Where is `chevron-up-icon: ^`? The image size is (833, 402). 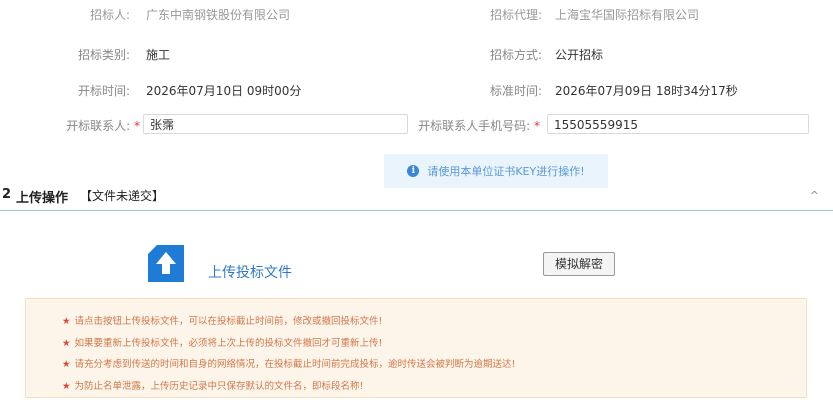
chevron-up-icon: ^ is located at coordinates (814, 195).